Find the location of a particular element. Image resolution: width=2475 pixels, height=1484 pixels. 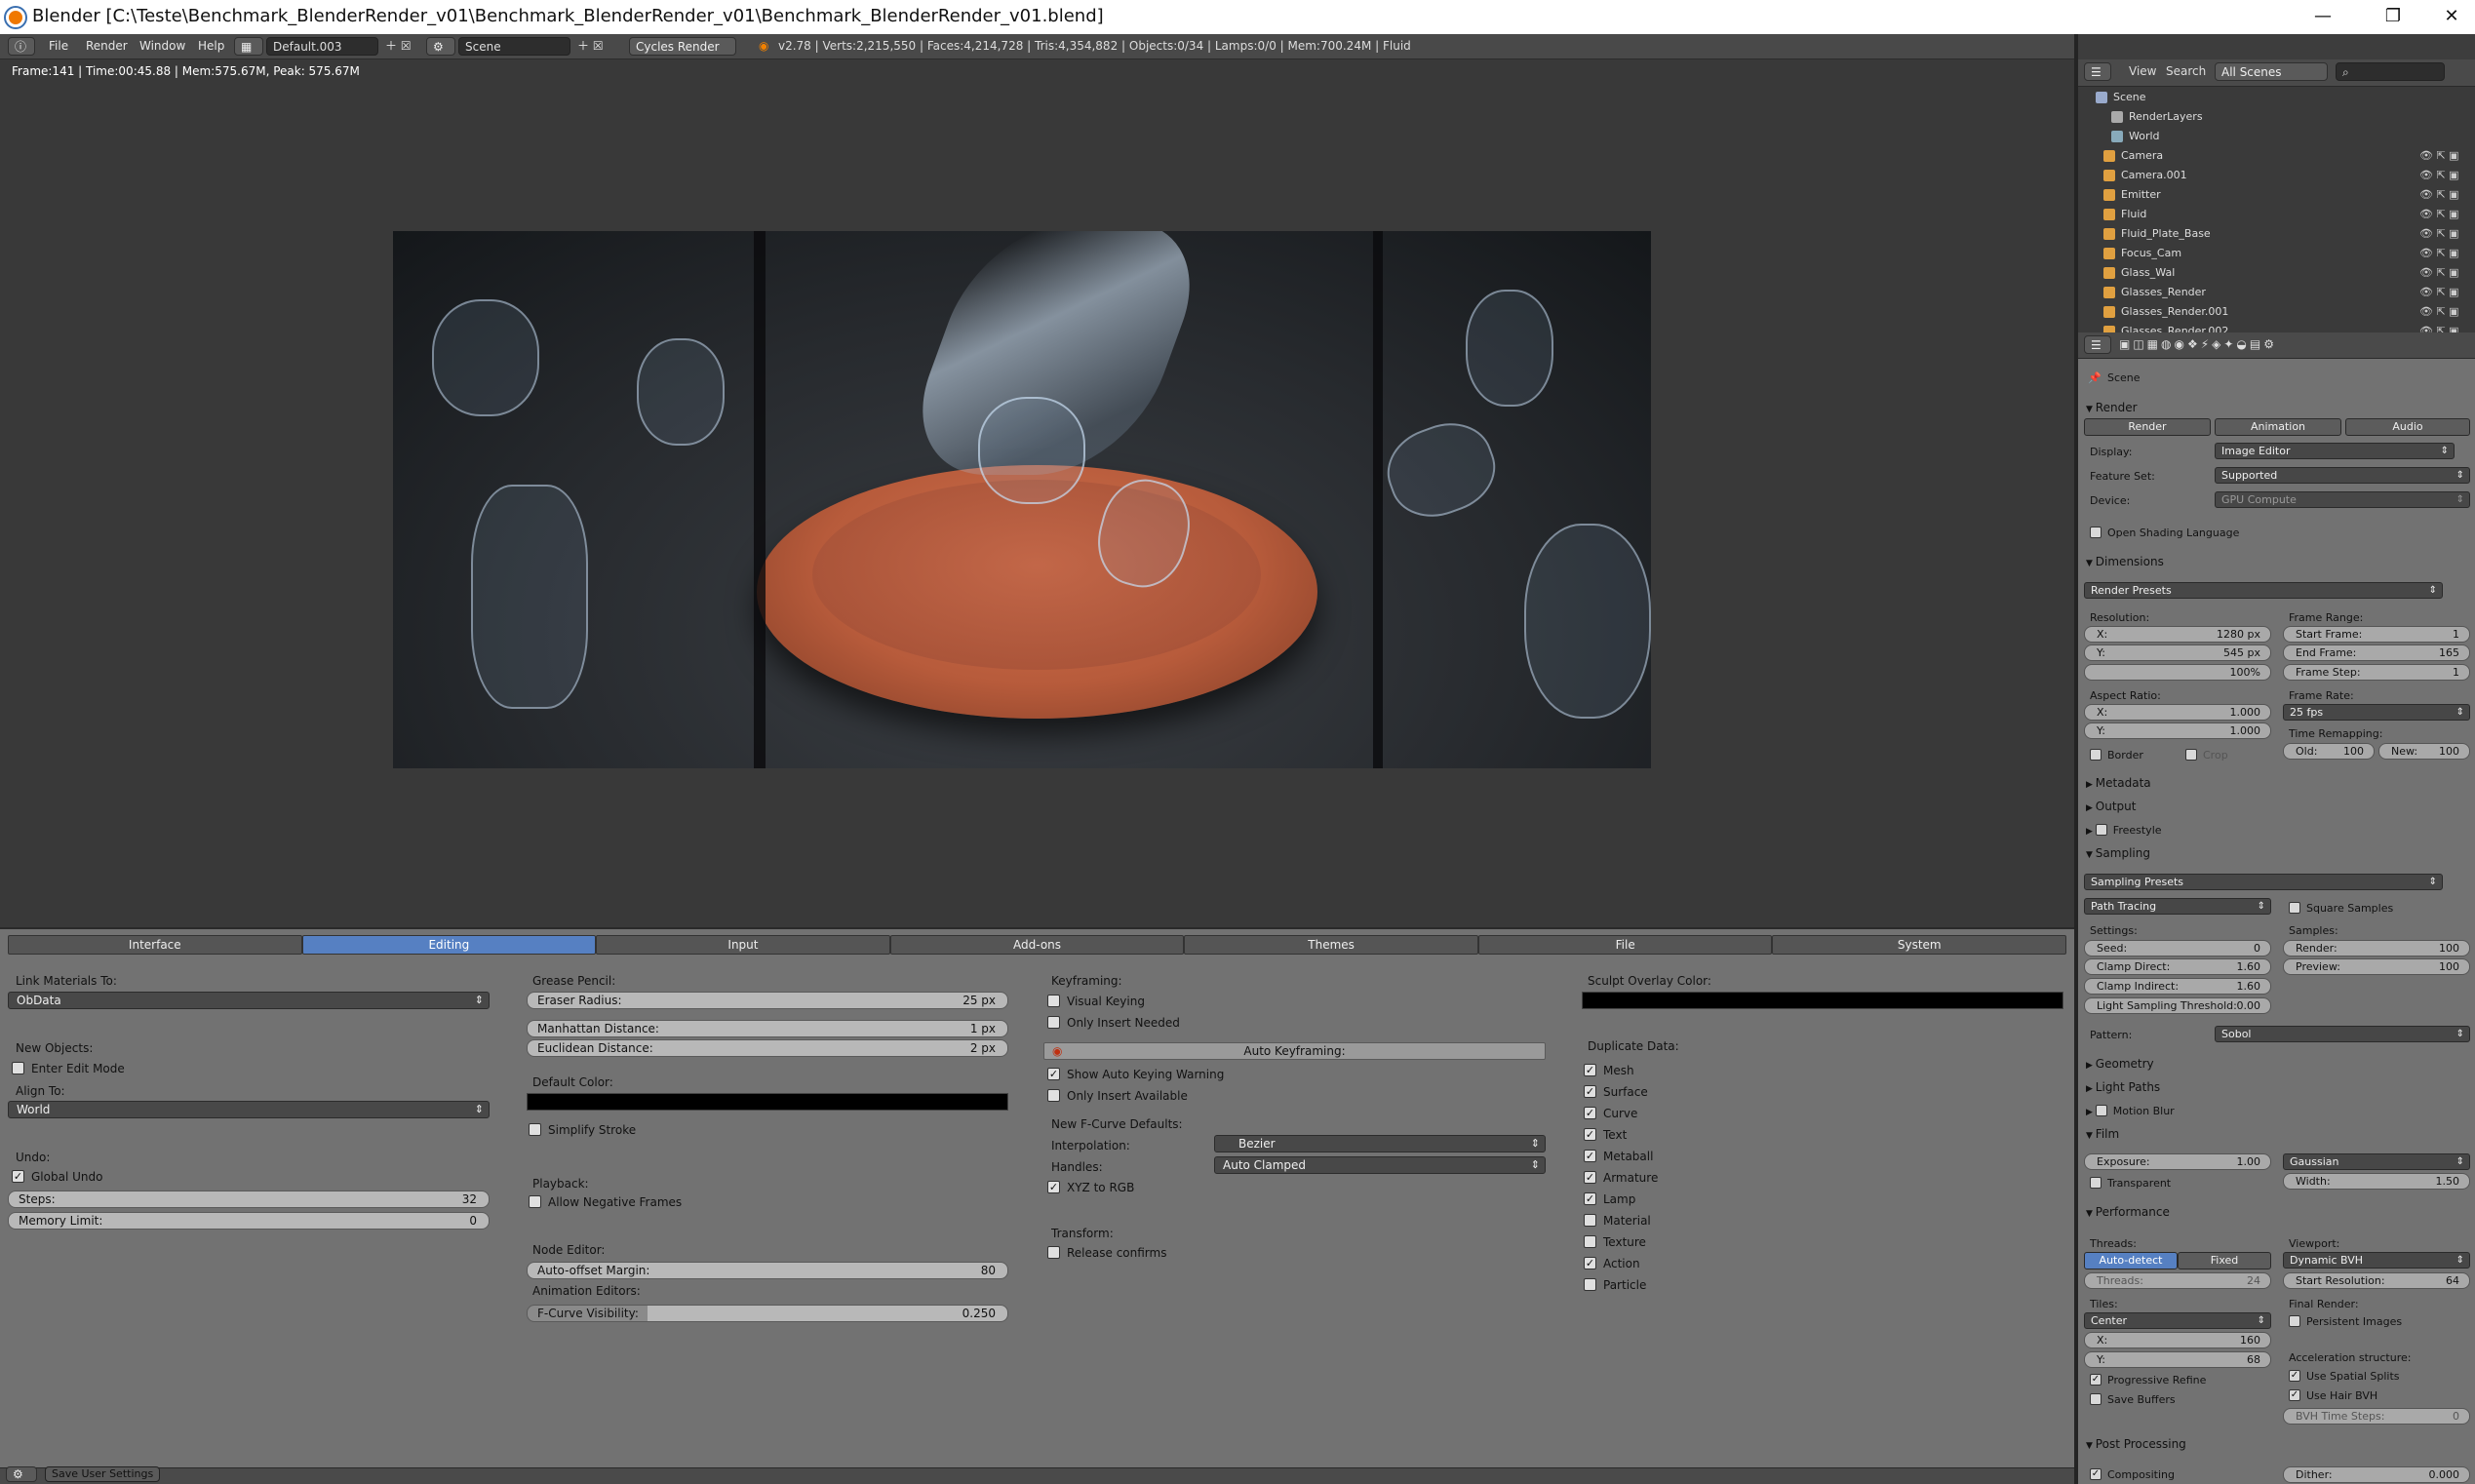

outliner-editor-icon: ☰ is located at coordinates (2097, 71).